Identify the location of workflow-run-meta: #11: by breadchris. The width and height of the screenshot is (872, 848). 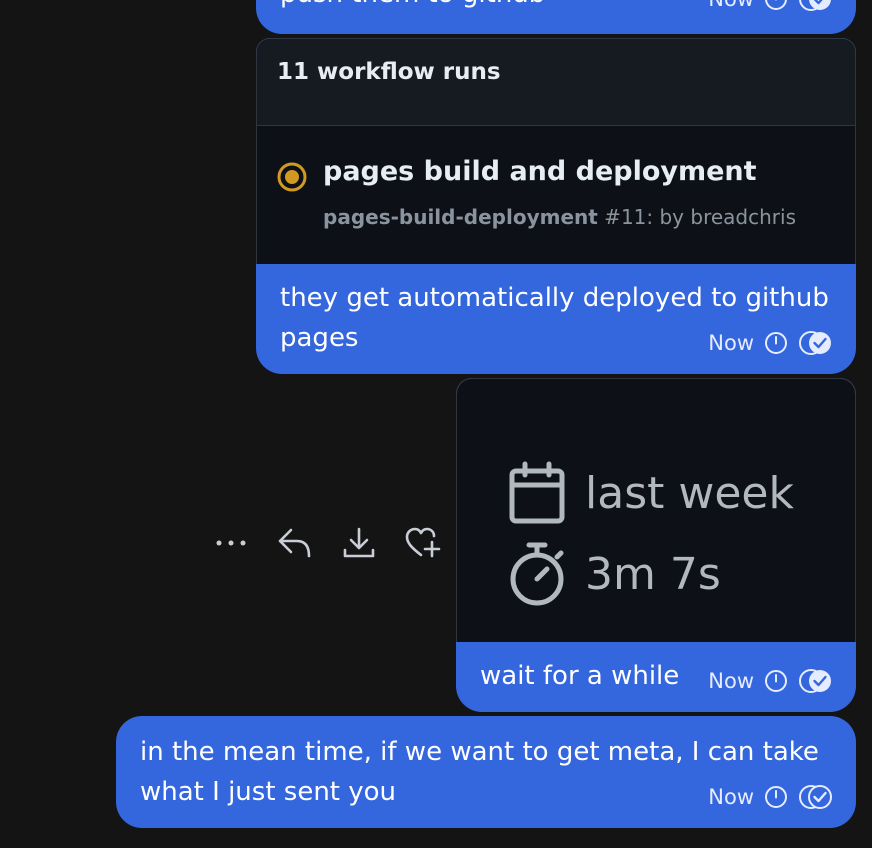
(696, 217).